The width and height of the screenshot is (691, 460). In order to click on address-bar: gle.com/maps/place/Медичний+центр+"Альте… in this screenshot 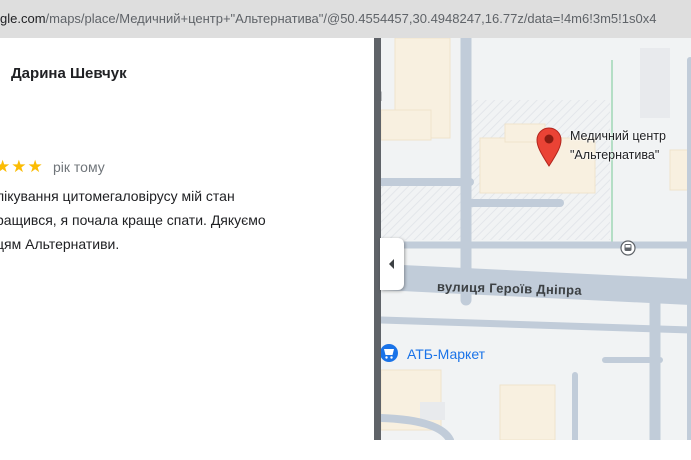, I will do `click(345, 19)`.